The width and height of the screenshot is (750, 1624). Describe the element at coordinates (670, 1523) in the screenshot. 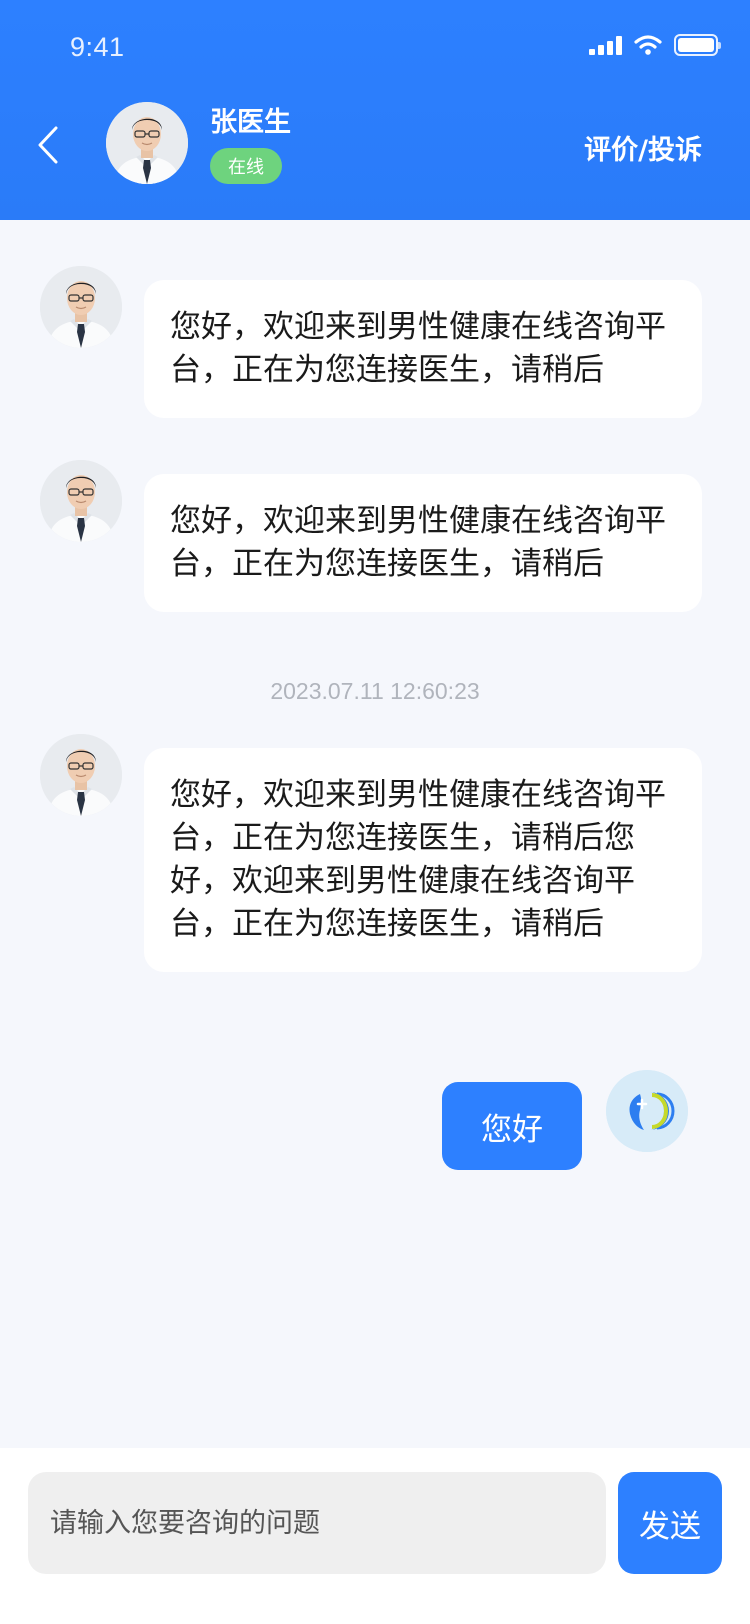

I see `send-button: 发送` at that location.